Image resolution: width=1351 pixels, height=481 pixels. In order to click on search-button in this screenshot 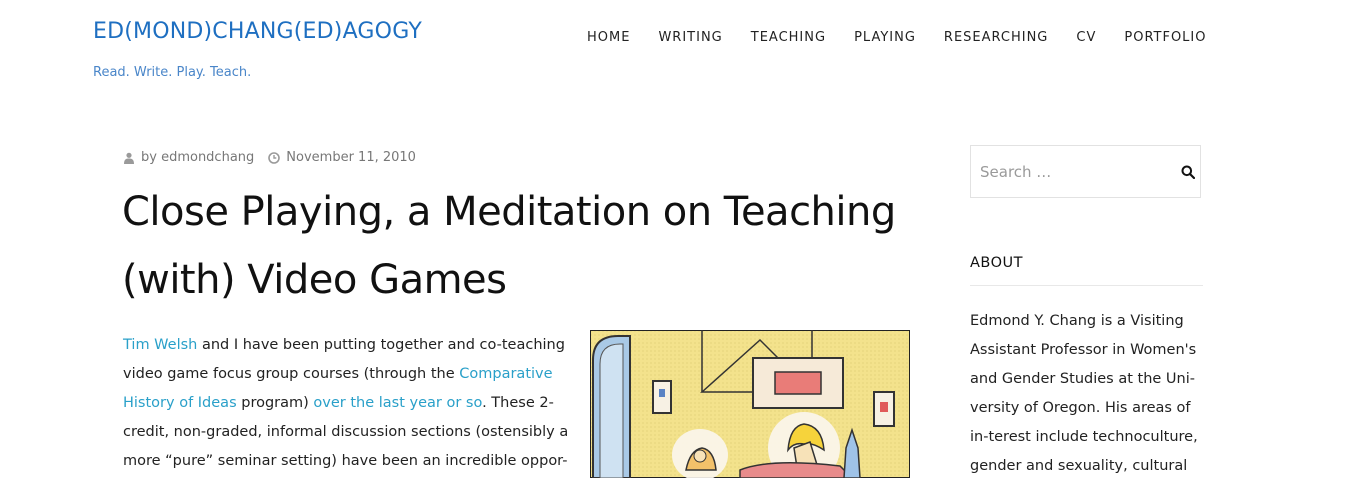, I will do `click(1188, 171)`.